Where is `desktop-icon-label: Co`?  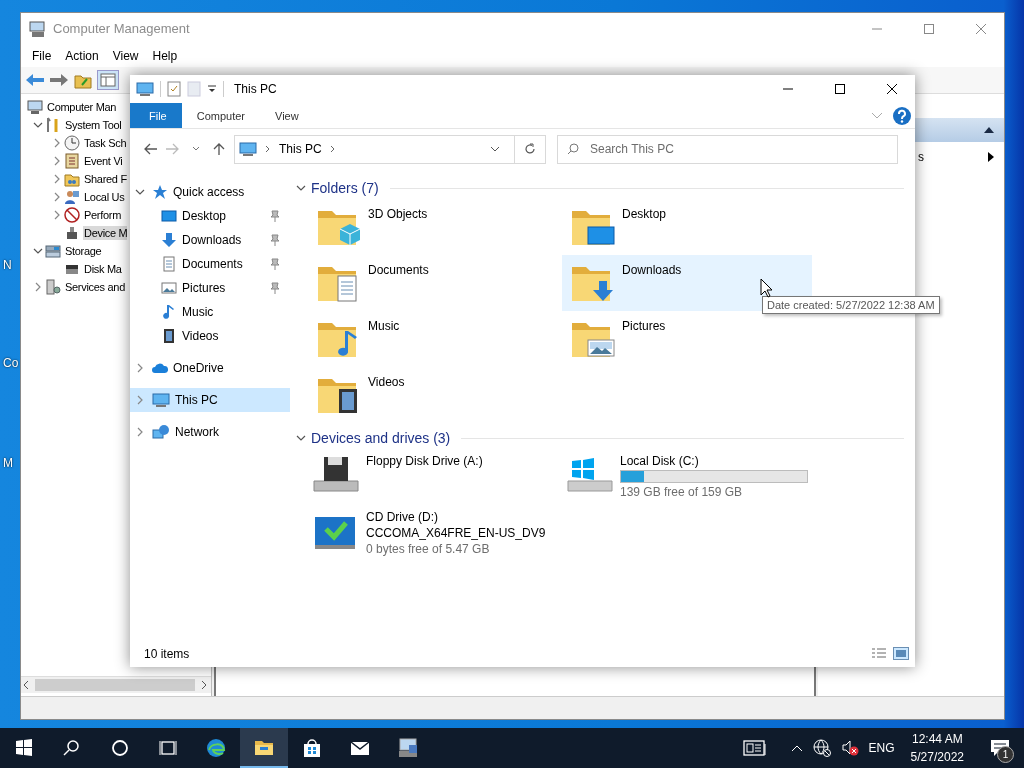
desktop-icon-label: Co is located at coordinates (11, 363).